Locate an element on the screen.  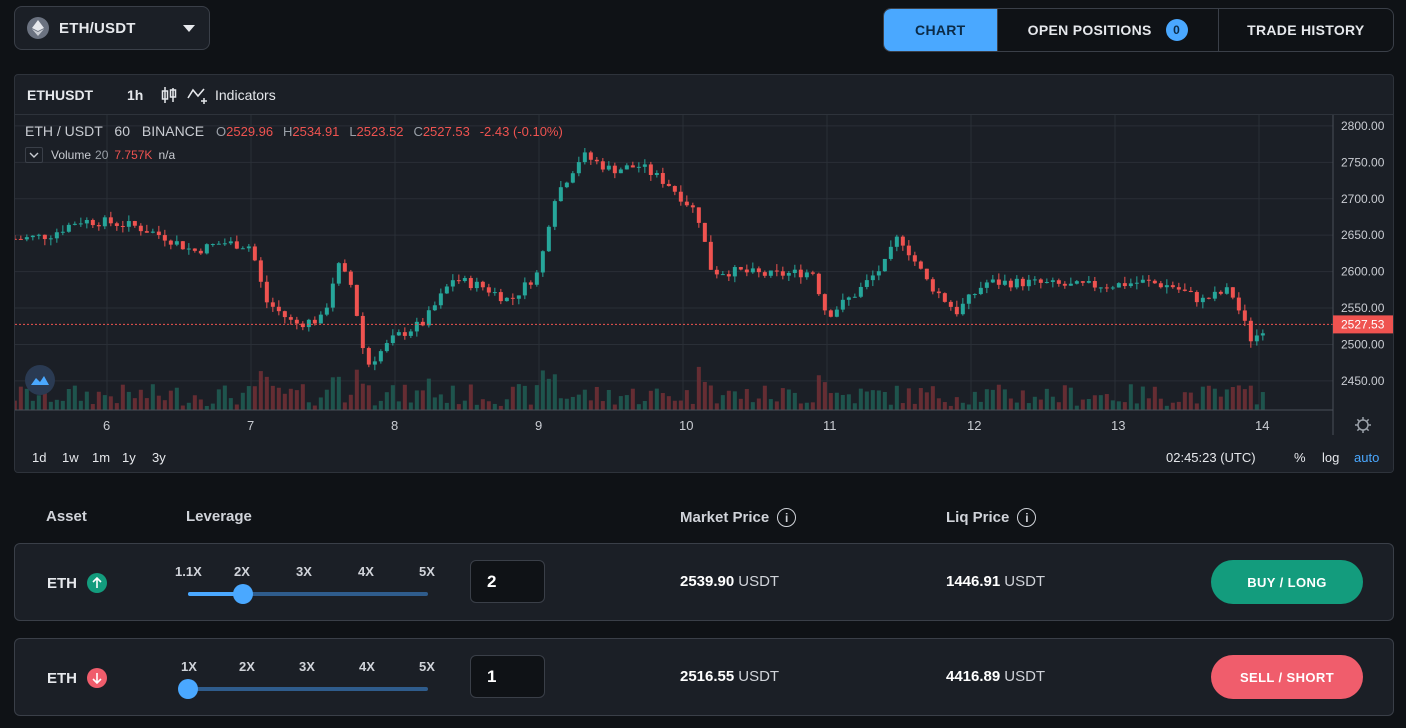
timeframe-button: 1h is located at coordinates (142, 95).